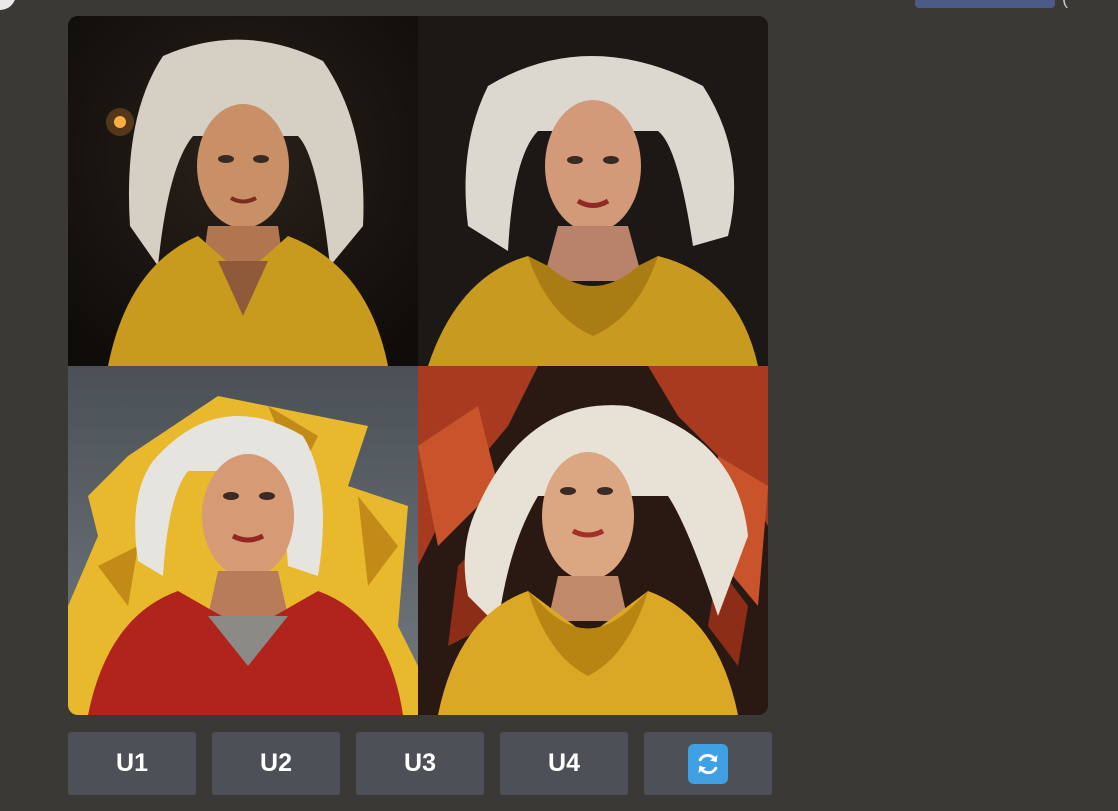 The width and height of the screenshot is (1118, 811). I want to click on upscale-4-button: U4, so click(564, 763).